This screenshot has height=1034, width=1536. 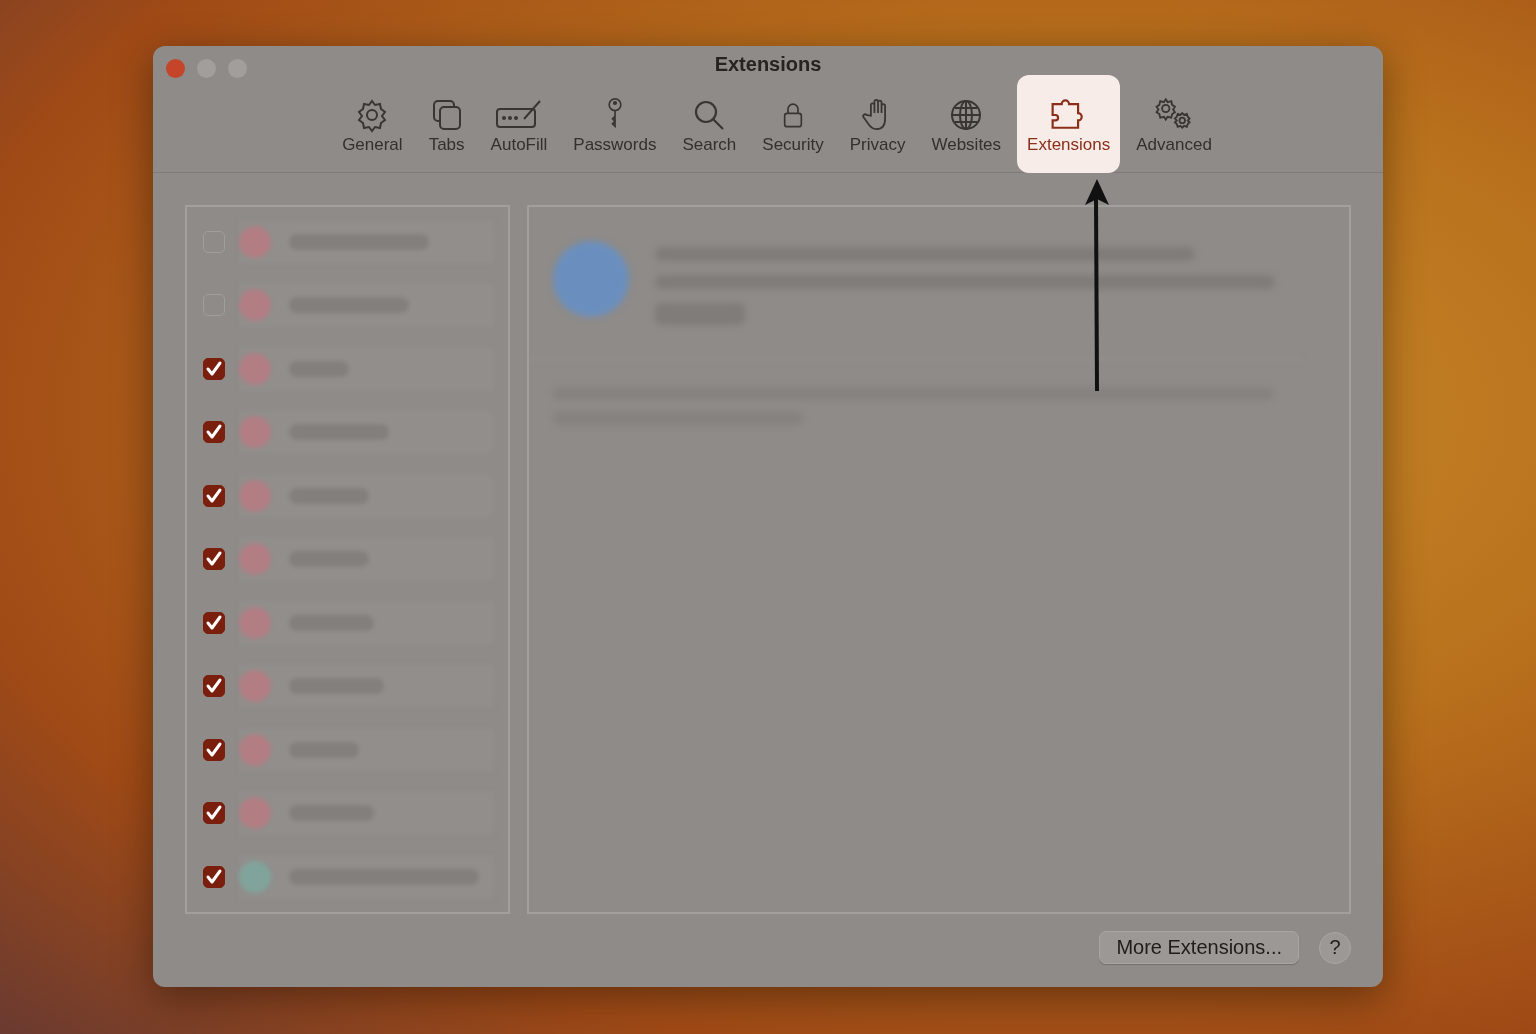 What do you see at coordinates (446, 124) in the screenshot?
I see `toolbar-tab: Tabs` at bounding box center [446, 124].